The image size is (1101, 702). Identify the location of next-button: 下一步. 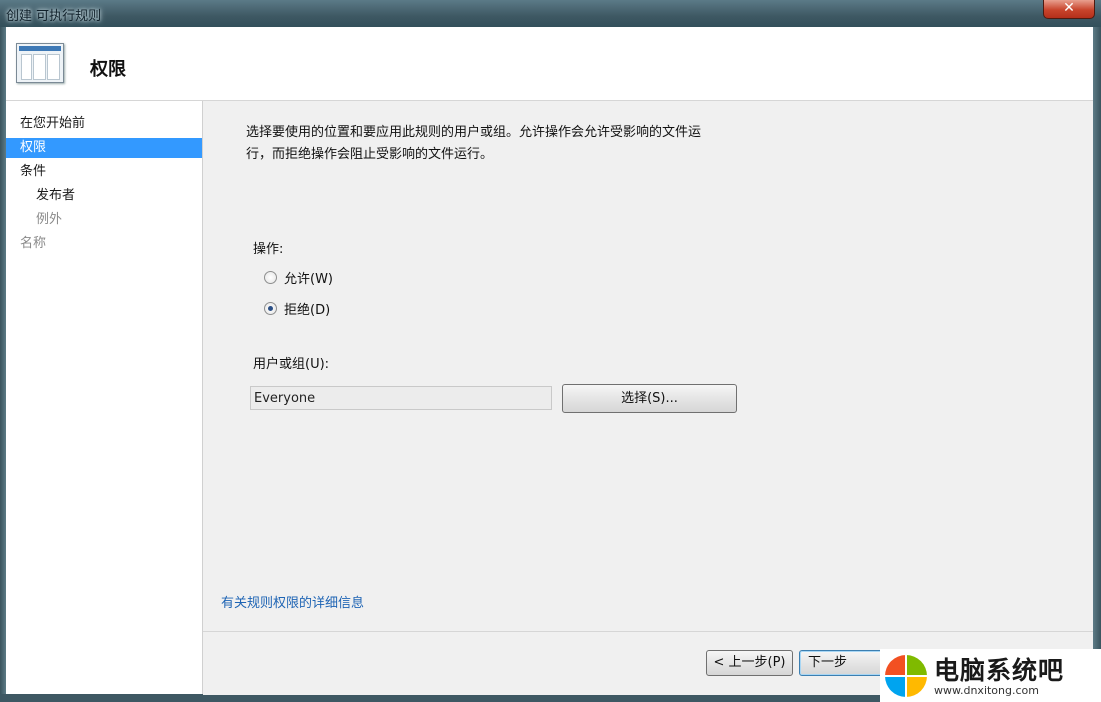
(844, 663).